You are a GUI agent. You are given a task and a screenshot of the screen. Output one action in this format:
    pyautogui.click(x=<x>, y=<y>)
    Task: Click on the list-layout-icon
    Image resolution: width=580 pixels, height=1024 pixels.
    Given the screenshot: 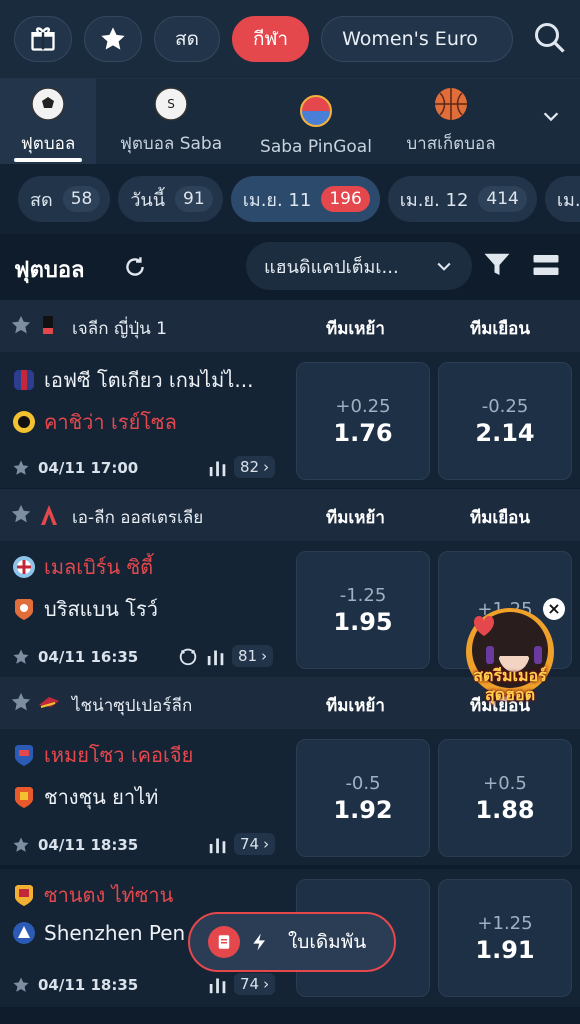 What is the action you would take?
    pyautogui.click(x=546, y=265)
    